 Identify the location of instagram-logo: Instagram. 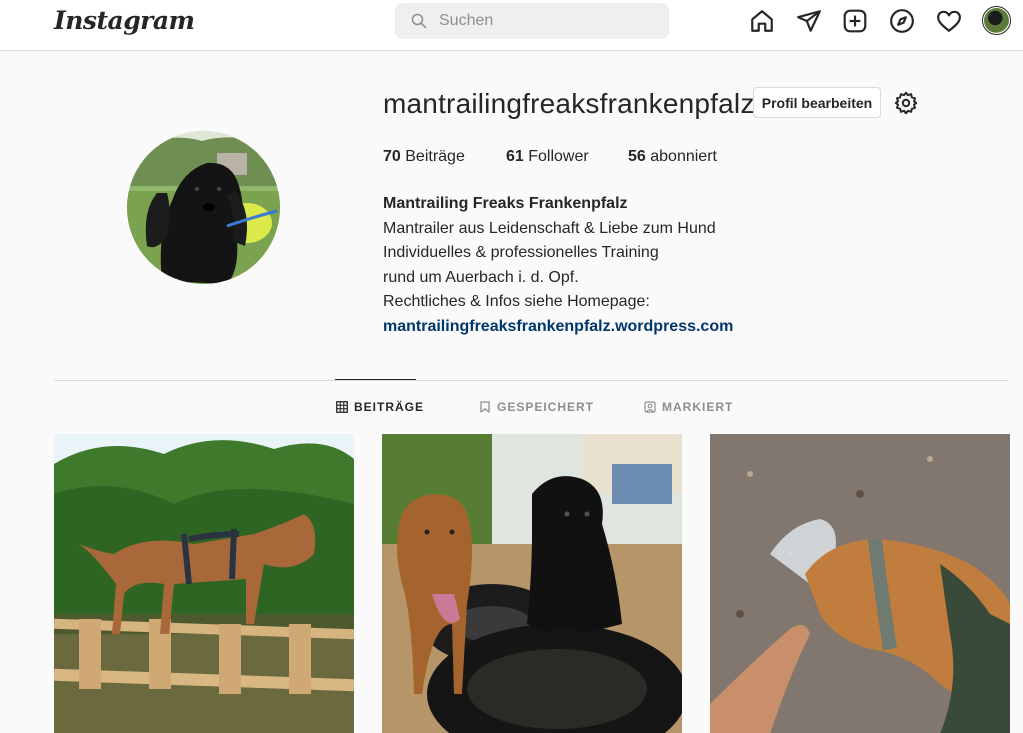
(124, 20).